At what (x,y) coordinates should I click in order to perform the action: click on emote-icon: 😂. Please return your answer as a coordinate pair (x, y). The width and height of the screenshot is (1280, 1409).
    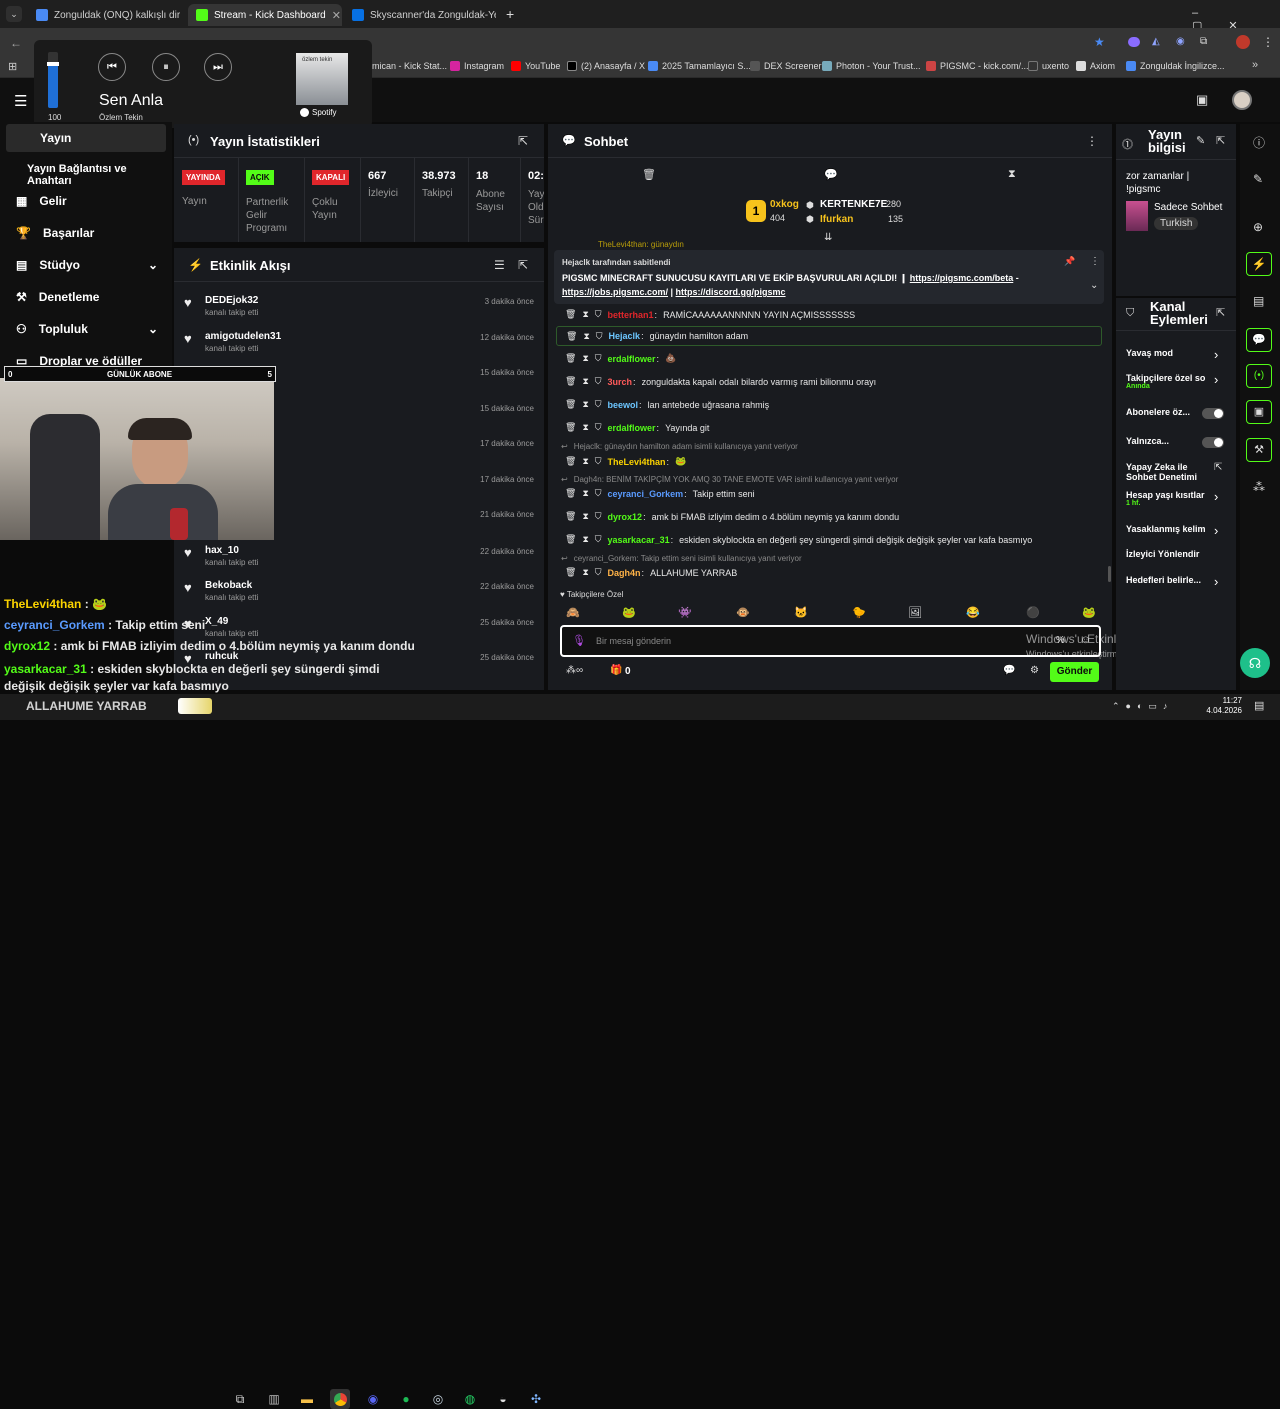
    Looking at the image, I should click on (973, 612).